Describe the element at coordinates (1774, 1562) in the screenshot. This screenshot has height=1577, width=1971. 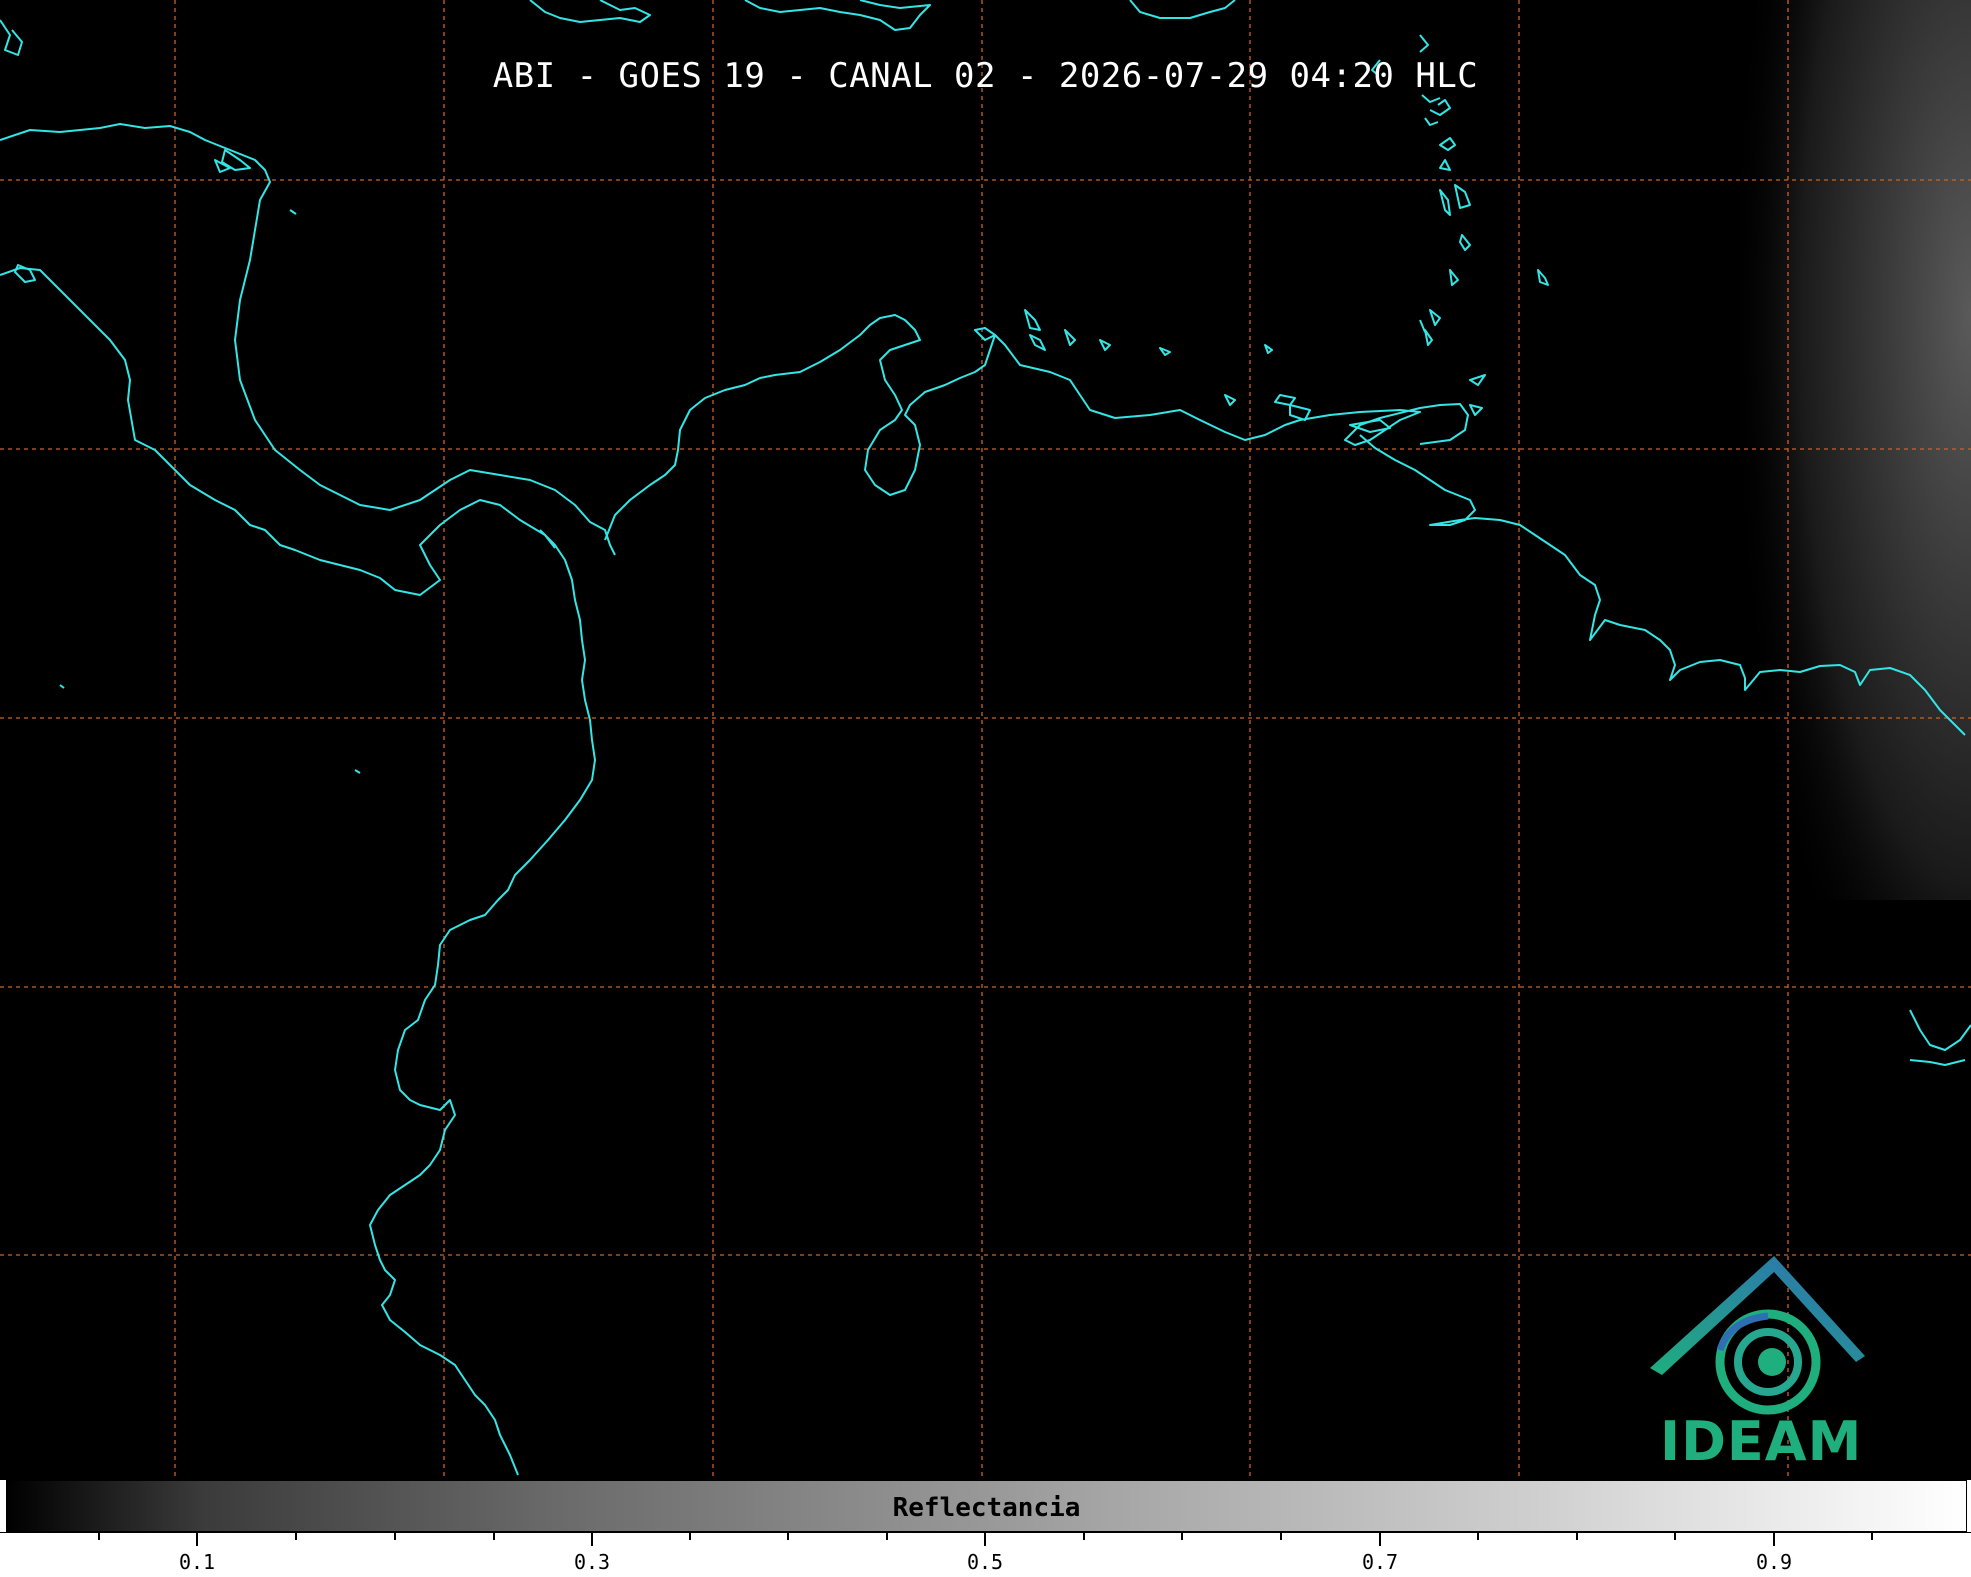
I see `tick-label: 0.9` at that location.